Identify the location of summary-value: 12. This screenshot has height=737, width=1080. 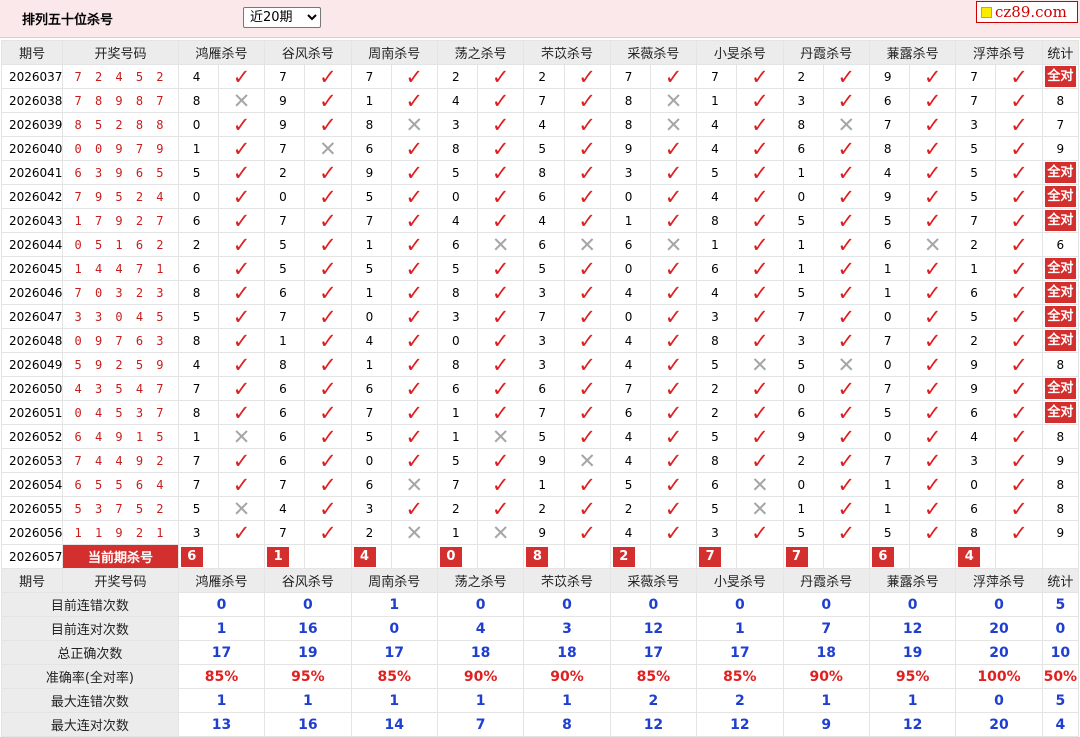
(653, 628).